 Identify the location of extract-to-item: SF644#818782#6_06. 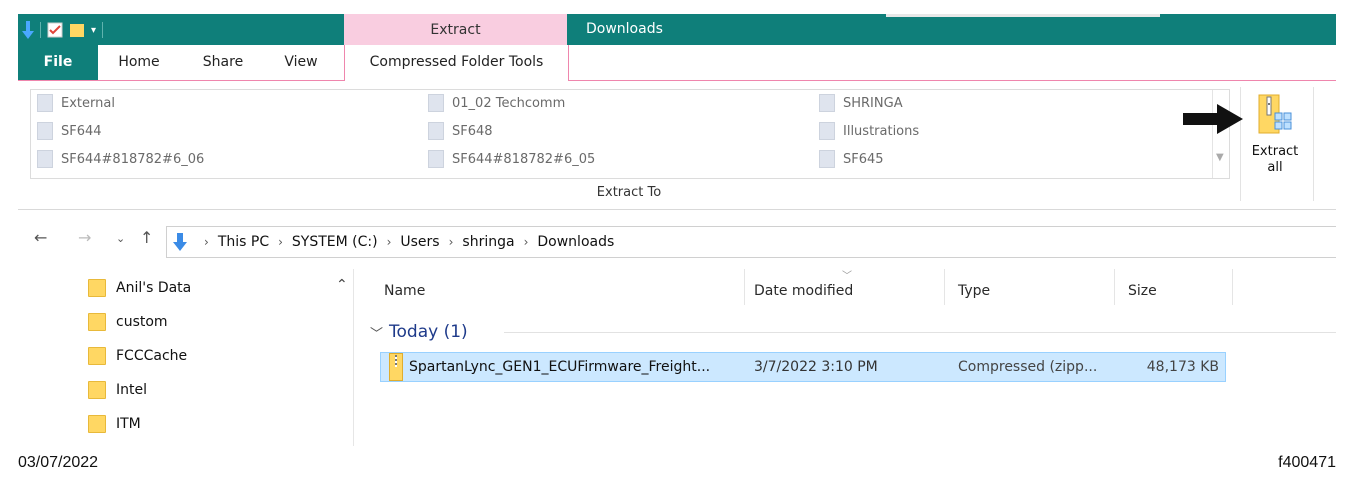
(120, 159).